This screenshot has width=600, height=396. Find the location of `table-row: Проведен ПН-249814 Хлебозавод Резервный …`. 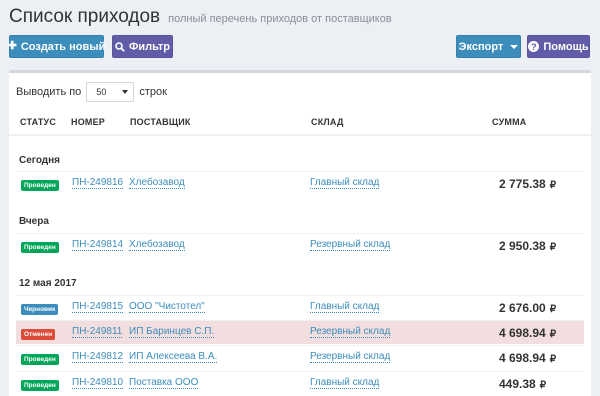

table-row: Проведен ПН-249814 Хлебозавод Резервный … is located at coordinates (300, 245).